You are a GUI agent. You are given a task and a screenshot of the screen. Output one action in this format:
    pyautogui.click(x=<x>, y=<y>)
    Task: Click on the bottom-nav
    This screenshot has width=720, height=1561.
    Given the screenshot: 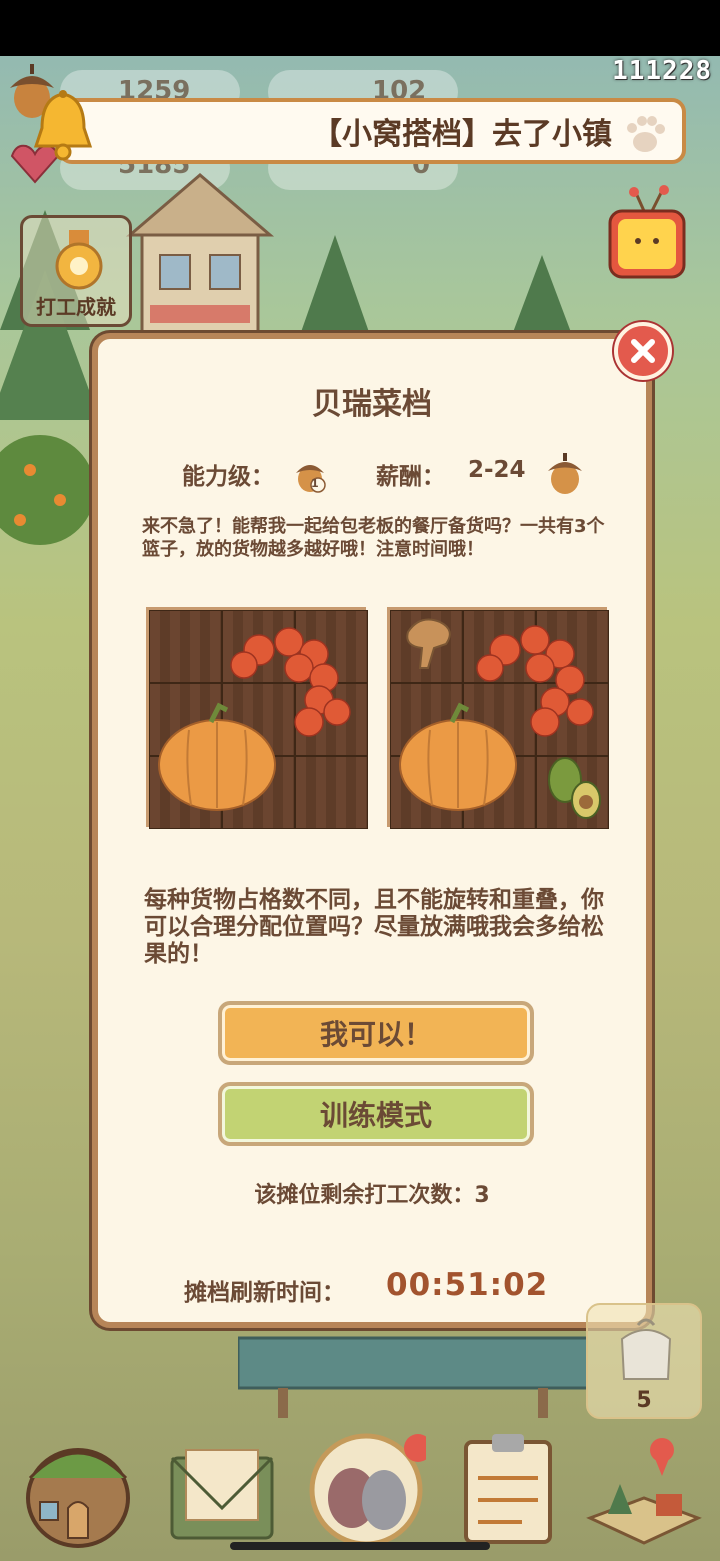 What is the action you would take?
    pyautogui.click(x=360, y=1490)
    